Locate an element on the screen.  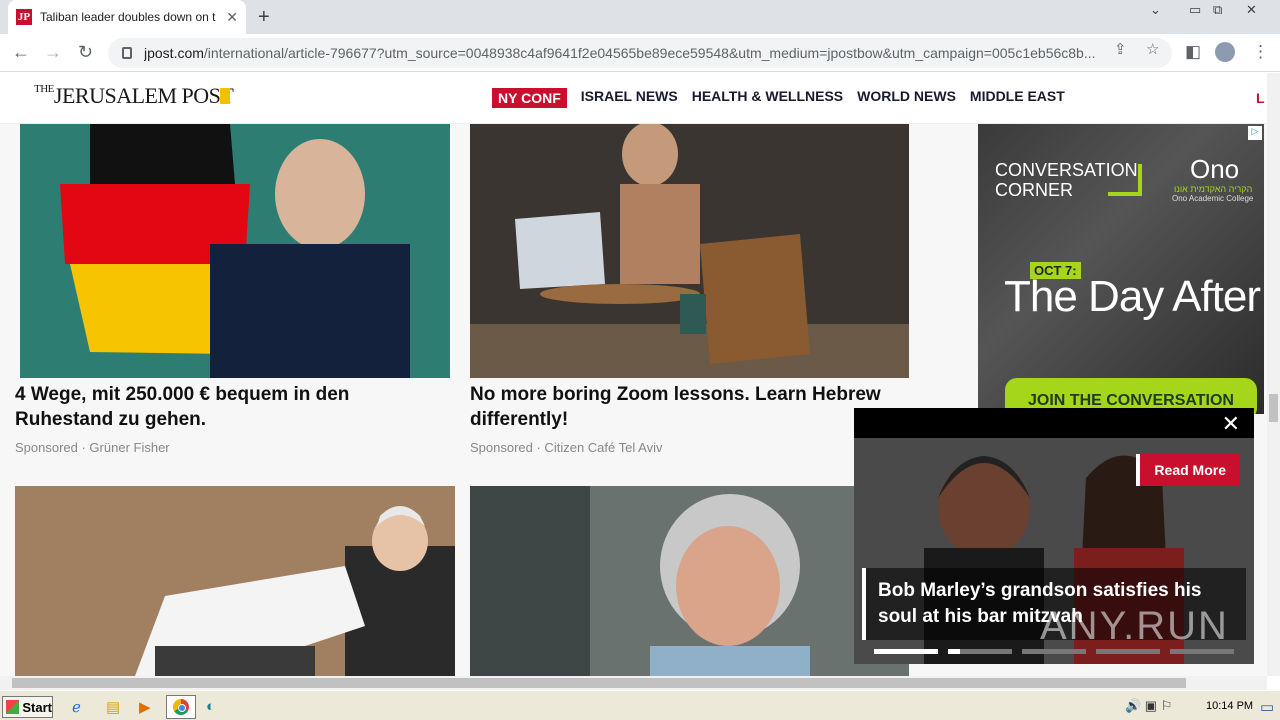
clock: 10:14 PM is located at coordinates (1230, 706).